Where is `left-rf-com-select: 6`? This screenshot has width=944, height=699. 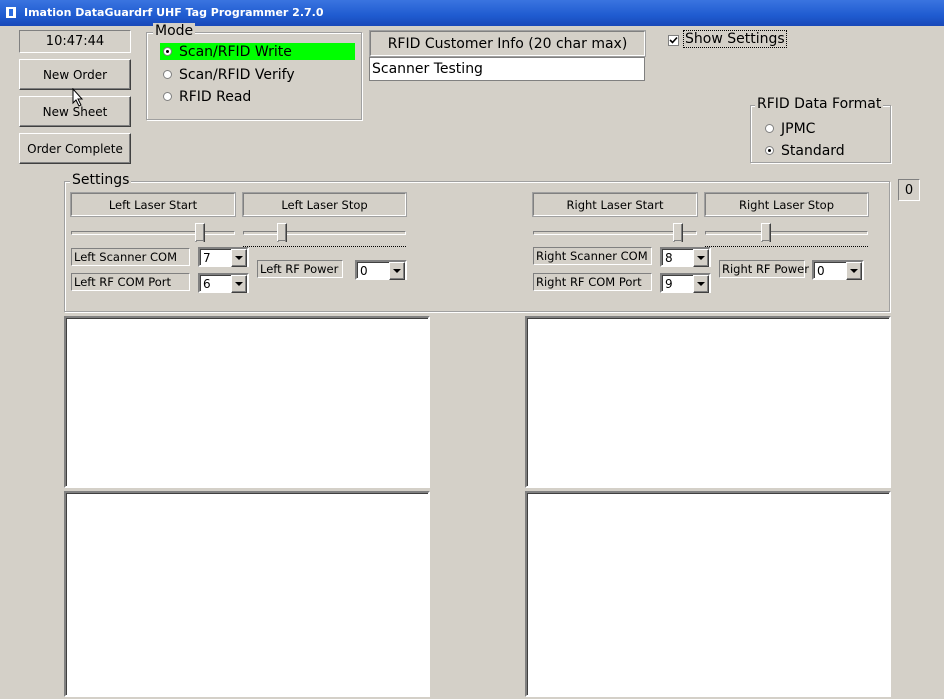 left-rf-com-select: 6 is located at coordinates (223, 283).